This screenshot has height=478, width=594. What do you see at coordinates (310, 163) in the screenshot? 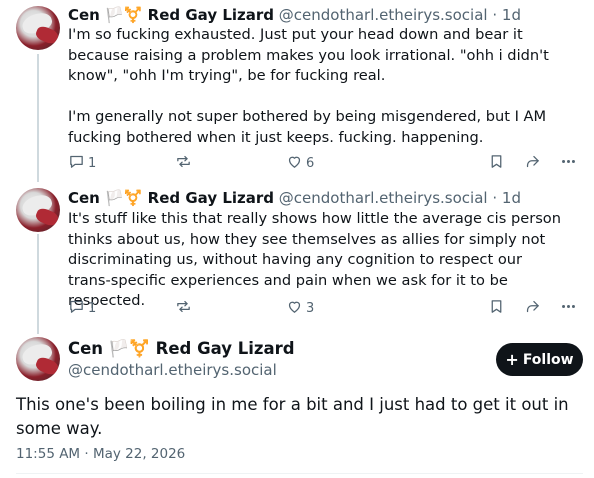
I see `favorite-count: 6` at bounding box center [310, 163].